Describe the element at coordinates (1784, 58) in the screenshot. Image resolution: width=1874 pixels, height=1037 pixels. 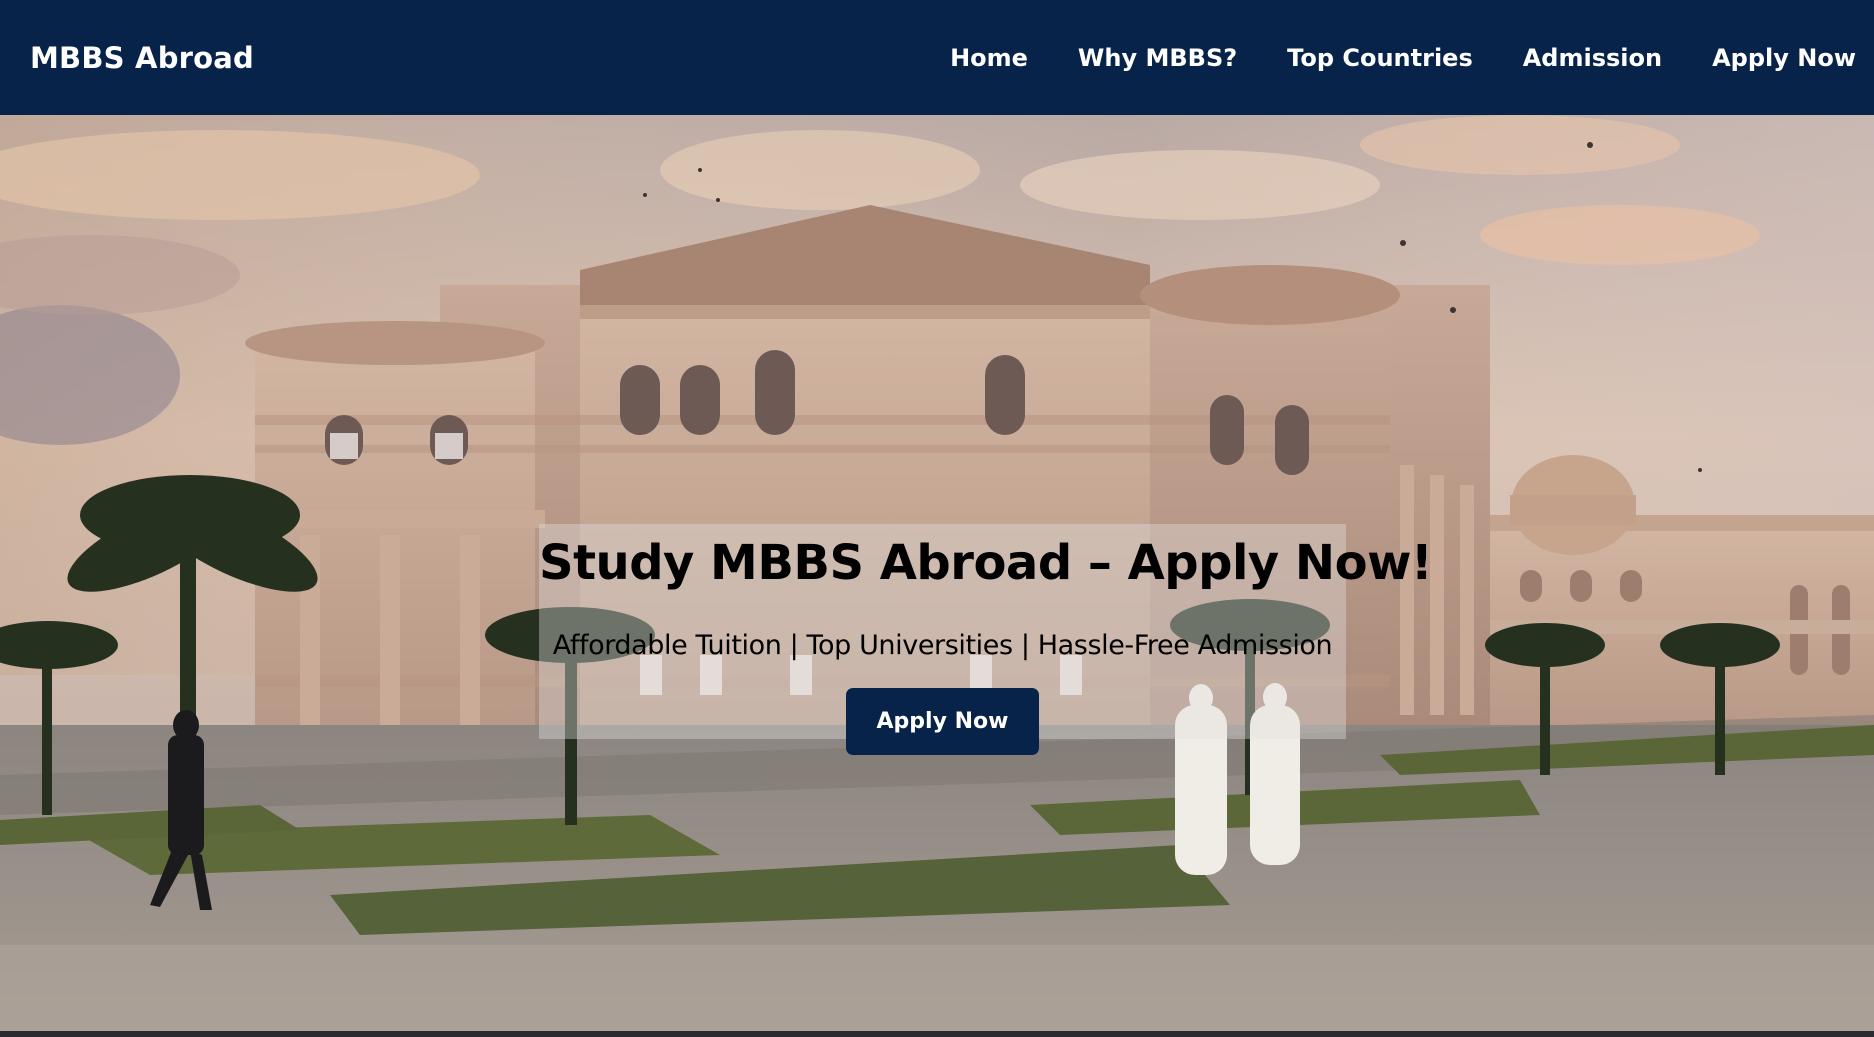
I see `nav-link-apply-now: Apply Now` at that location.